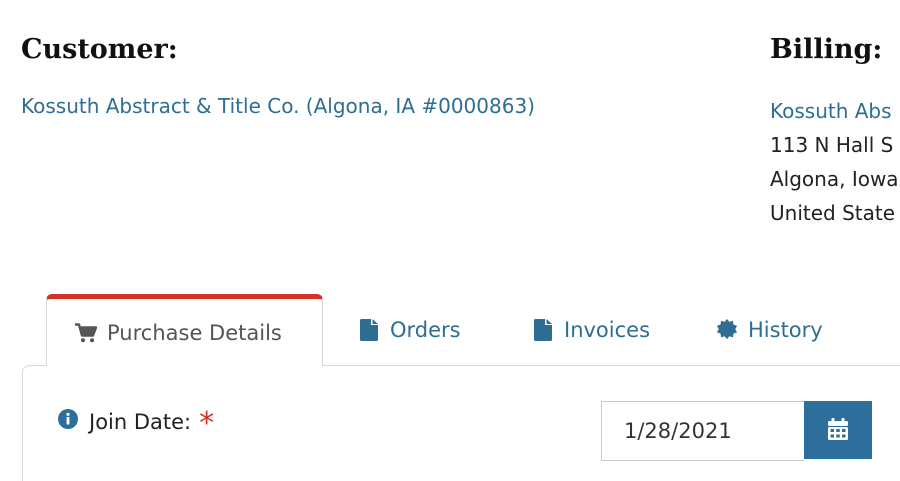 Image resolution: width=900 pixels, height=481 pixels. I want to click on required-marker: *, so click(207, 423).